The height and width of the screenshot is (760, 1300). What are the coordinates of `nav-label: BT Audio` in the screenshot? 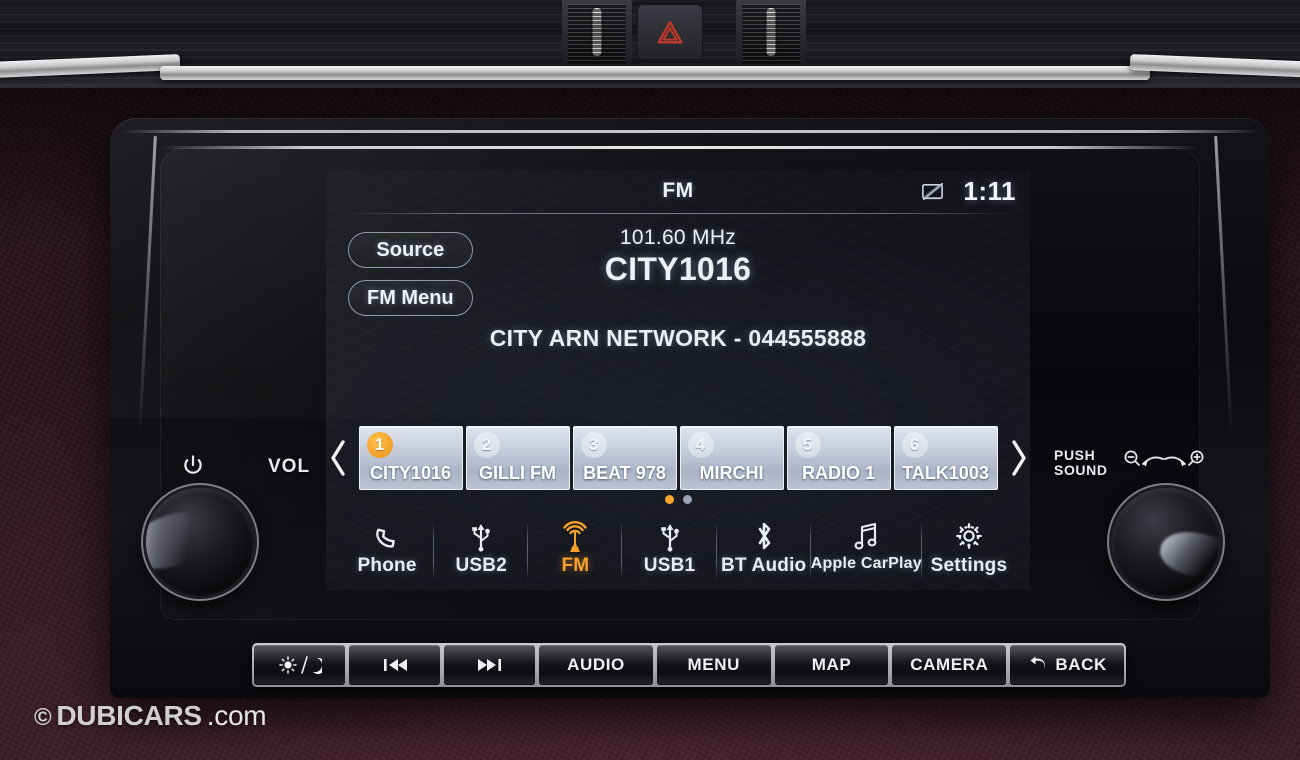 It's located at (764, 565).